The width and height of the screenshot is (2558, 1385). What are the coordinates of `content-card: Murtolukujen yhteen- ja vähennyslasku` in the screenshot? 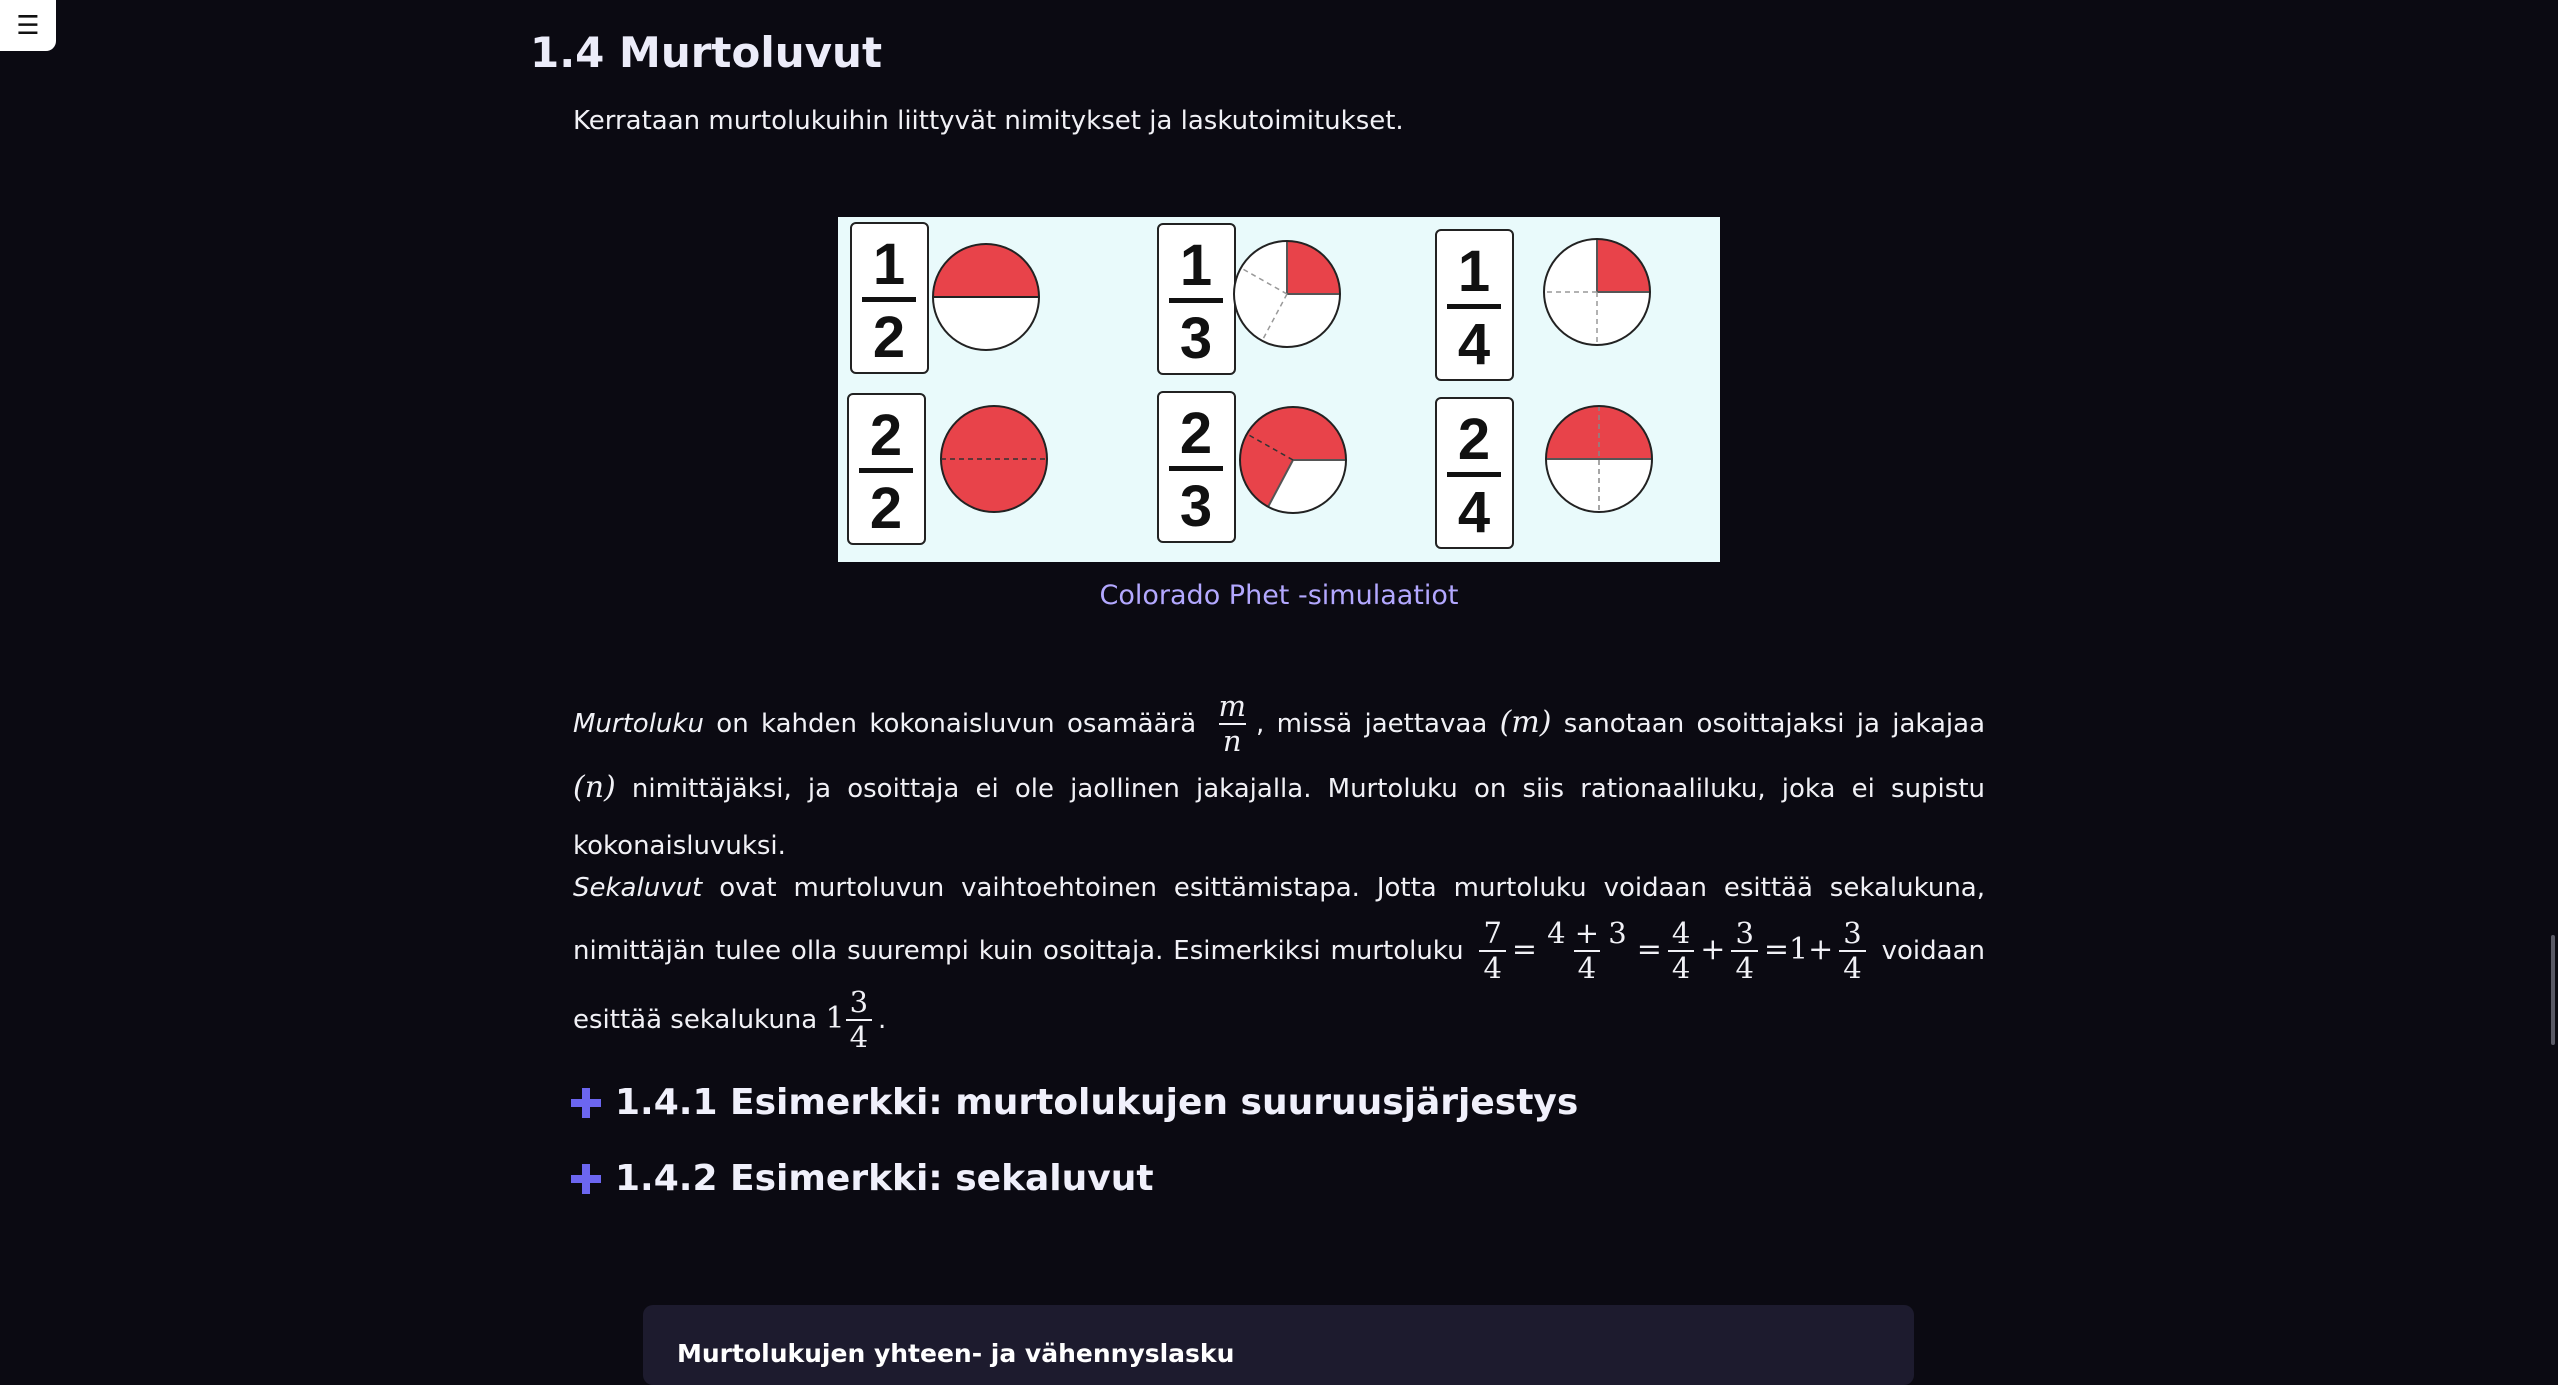 It's located at (1278, 1345).